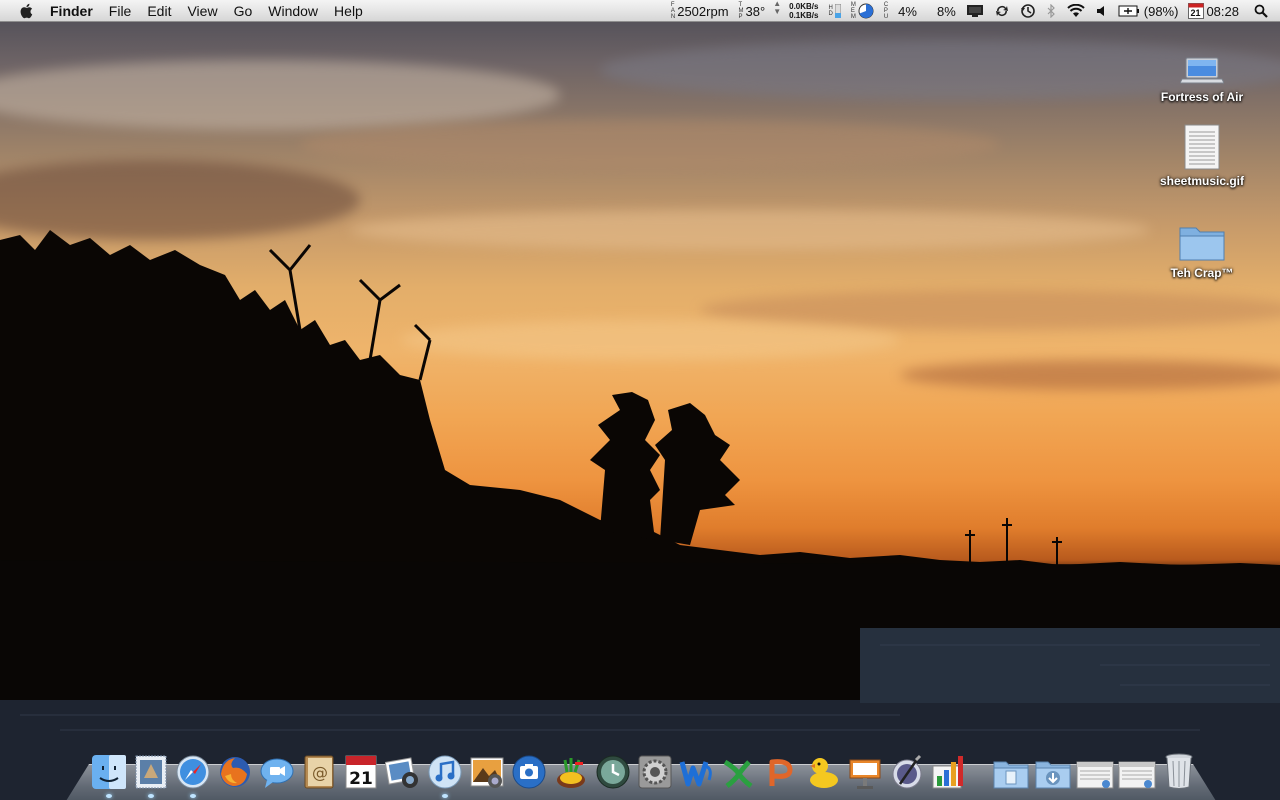 The image size is (1280, 800). What do you see at coordinates (755, 11) in the screenshot?
I see `temperature-value: 38°` at bounding box center [755, 11].